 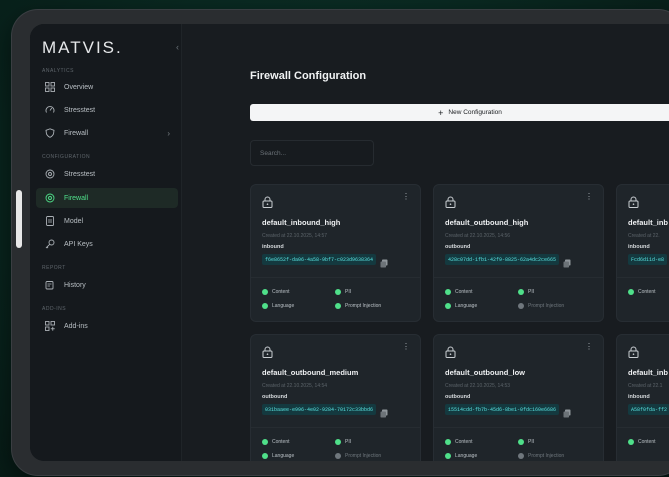 I want to click on sidebar-item-firewall-config: Firewall, so click(x=107, y=198).